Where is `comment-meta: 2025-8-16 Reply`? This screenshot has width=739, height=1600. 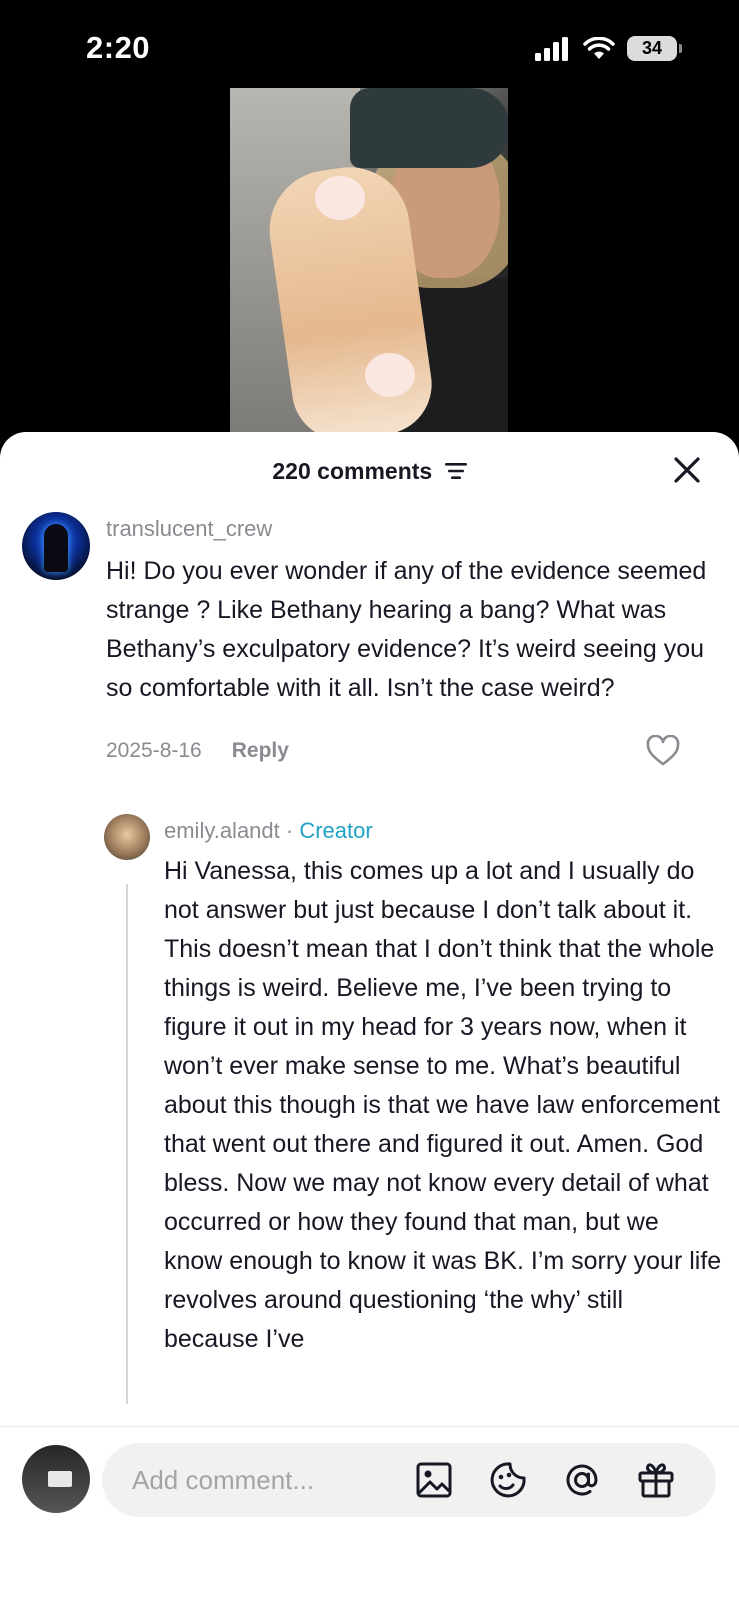 comment-meta: 2025-8-16 Reply is located at coordinates (414, 751).